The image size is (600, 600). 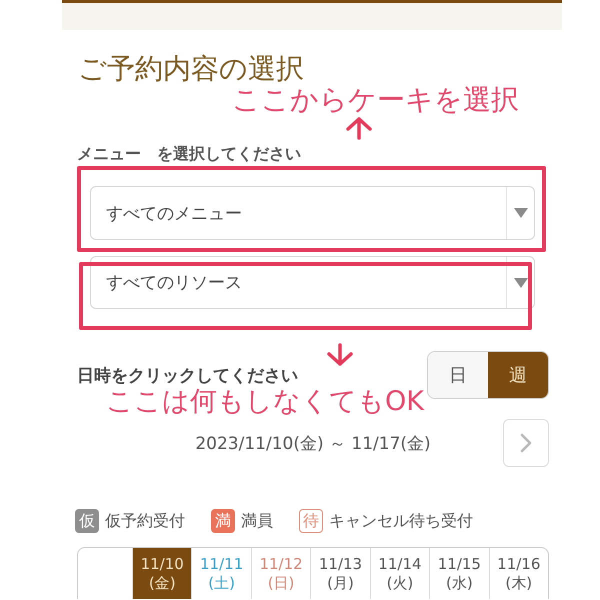 I want to click on legend-label: 仮予約受付, so click(x=145, y=521).